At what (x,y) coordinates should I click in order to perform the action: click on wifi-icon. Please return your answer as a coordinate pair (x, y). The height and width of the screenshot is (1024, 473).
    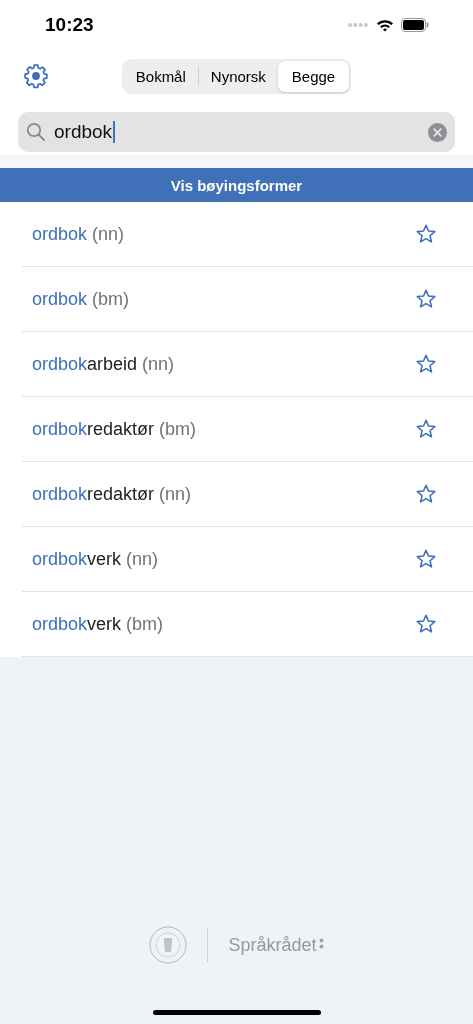
    Looking at the image, I should click on (385, 25).